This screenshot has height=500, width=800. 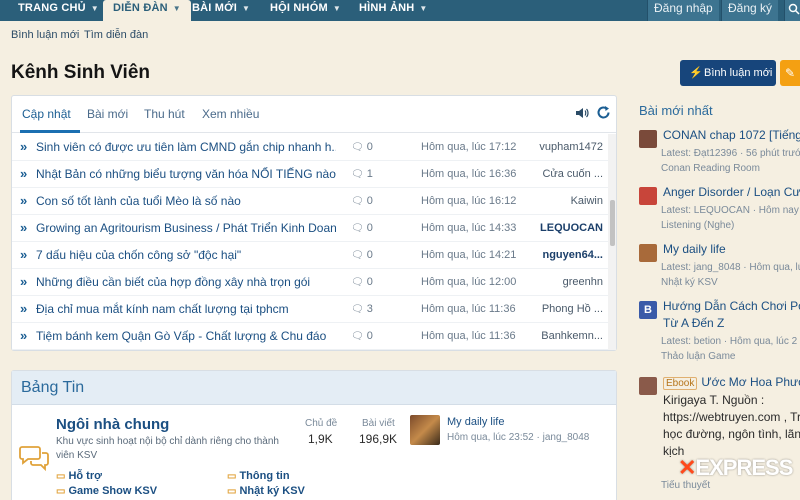 What do you see at coordinates (305, 10) in the screenshot?
I see `nav-tab-groups: HỘI NHÓM ▼` at bounding box center [305, 10].